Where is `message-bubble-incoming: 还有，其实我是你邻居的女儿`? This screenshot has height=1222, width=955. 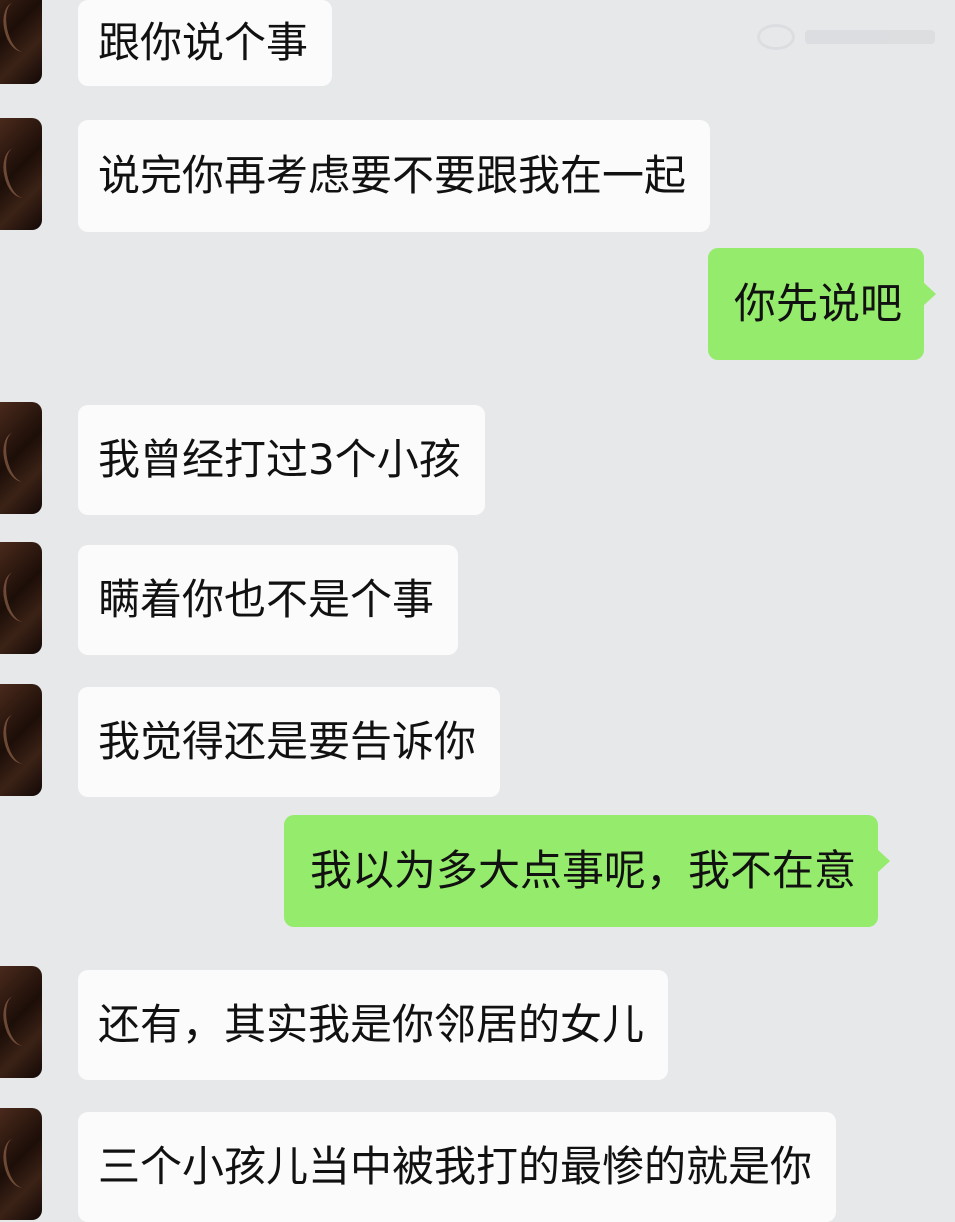
message-bubble-incoming: 还有，其实我是你邻居的女儿 is located at coordinates (373, 1025).